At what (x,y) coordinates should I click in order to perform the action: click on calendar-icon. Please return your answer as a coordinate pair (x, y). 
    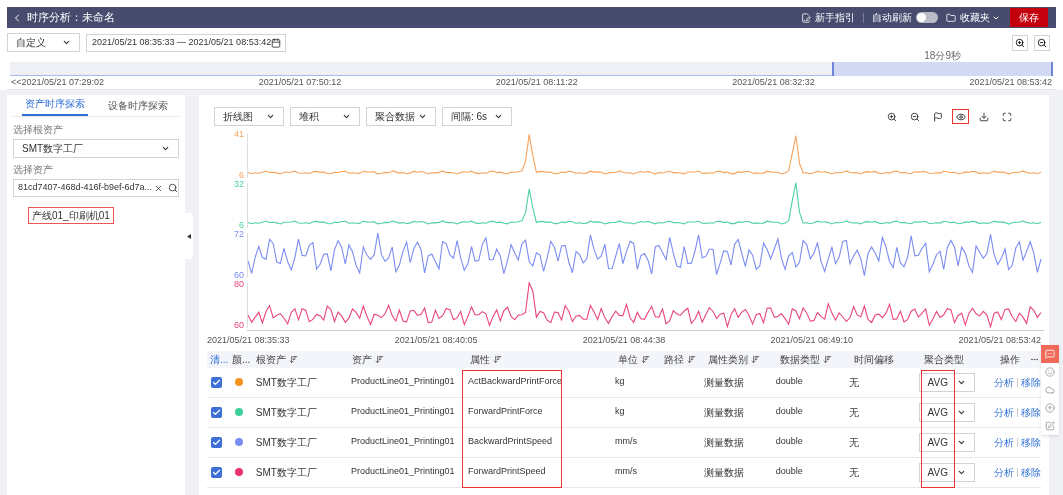
    Looking at the image, I should click on (276, 42).